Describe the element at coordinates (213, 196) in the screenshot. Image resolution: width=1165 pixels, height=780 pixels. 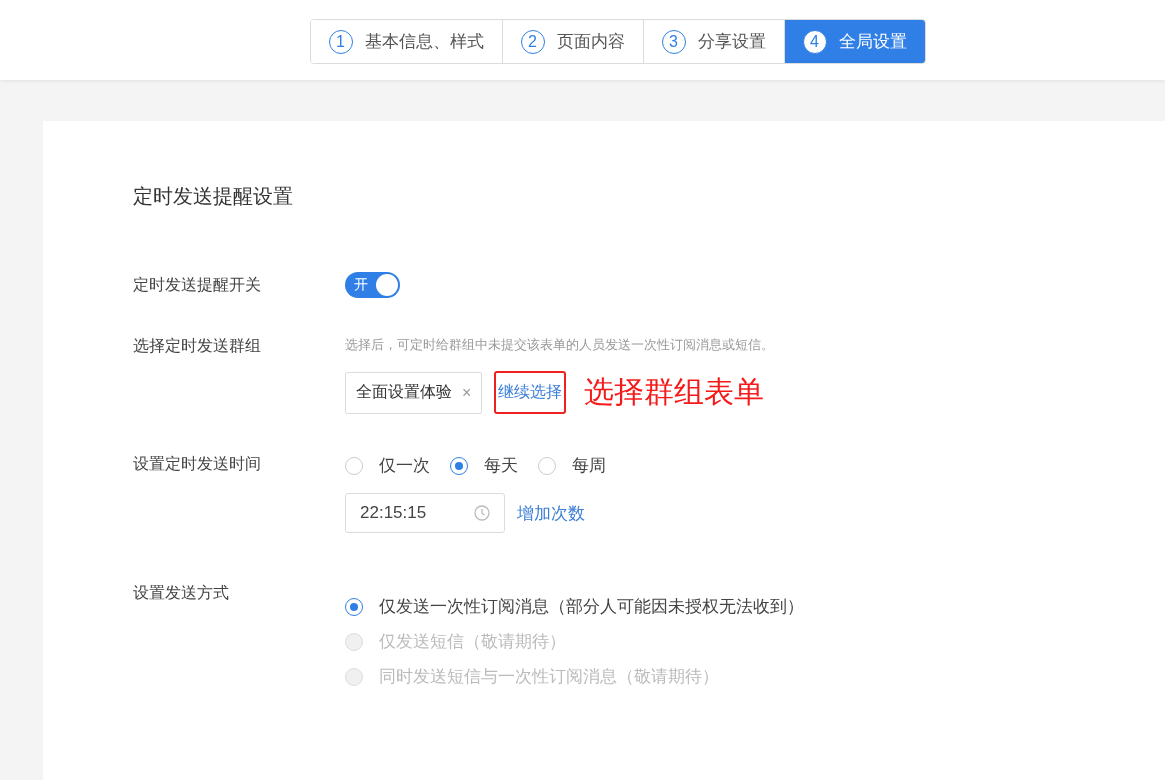
I see `section-title: 定时发送提醒设置` at that location.